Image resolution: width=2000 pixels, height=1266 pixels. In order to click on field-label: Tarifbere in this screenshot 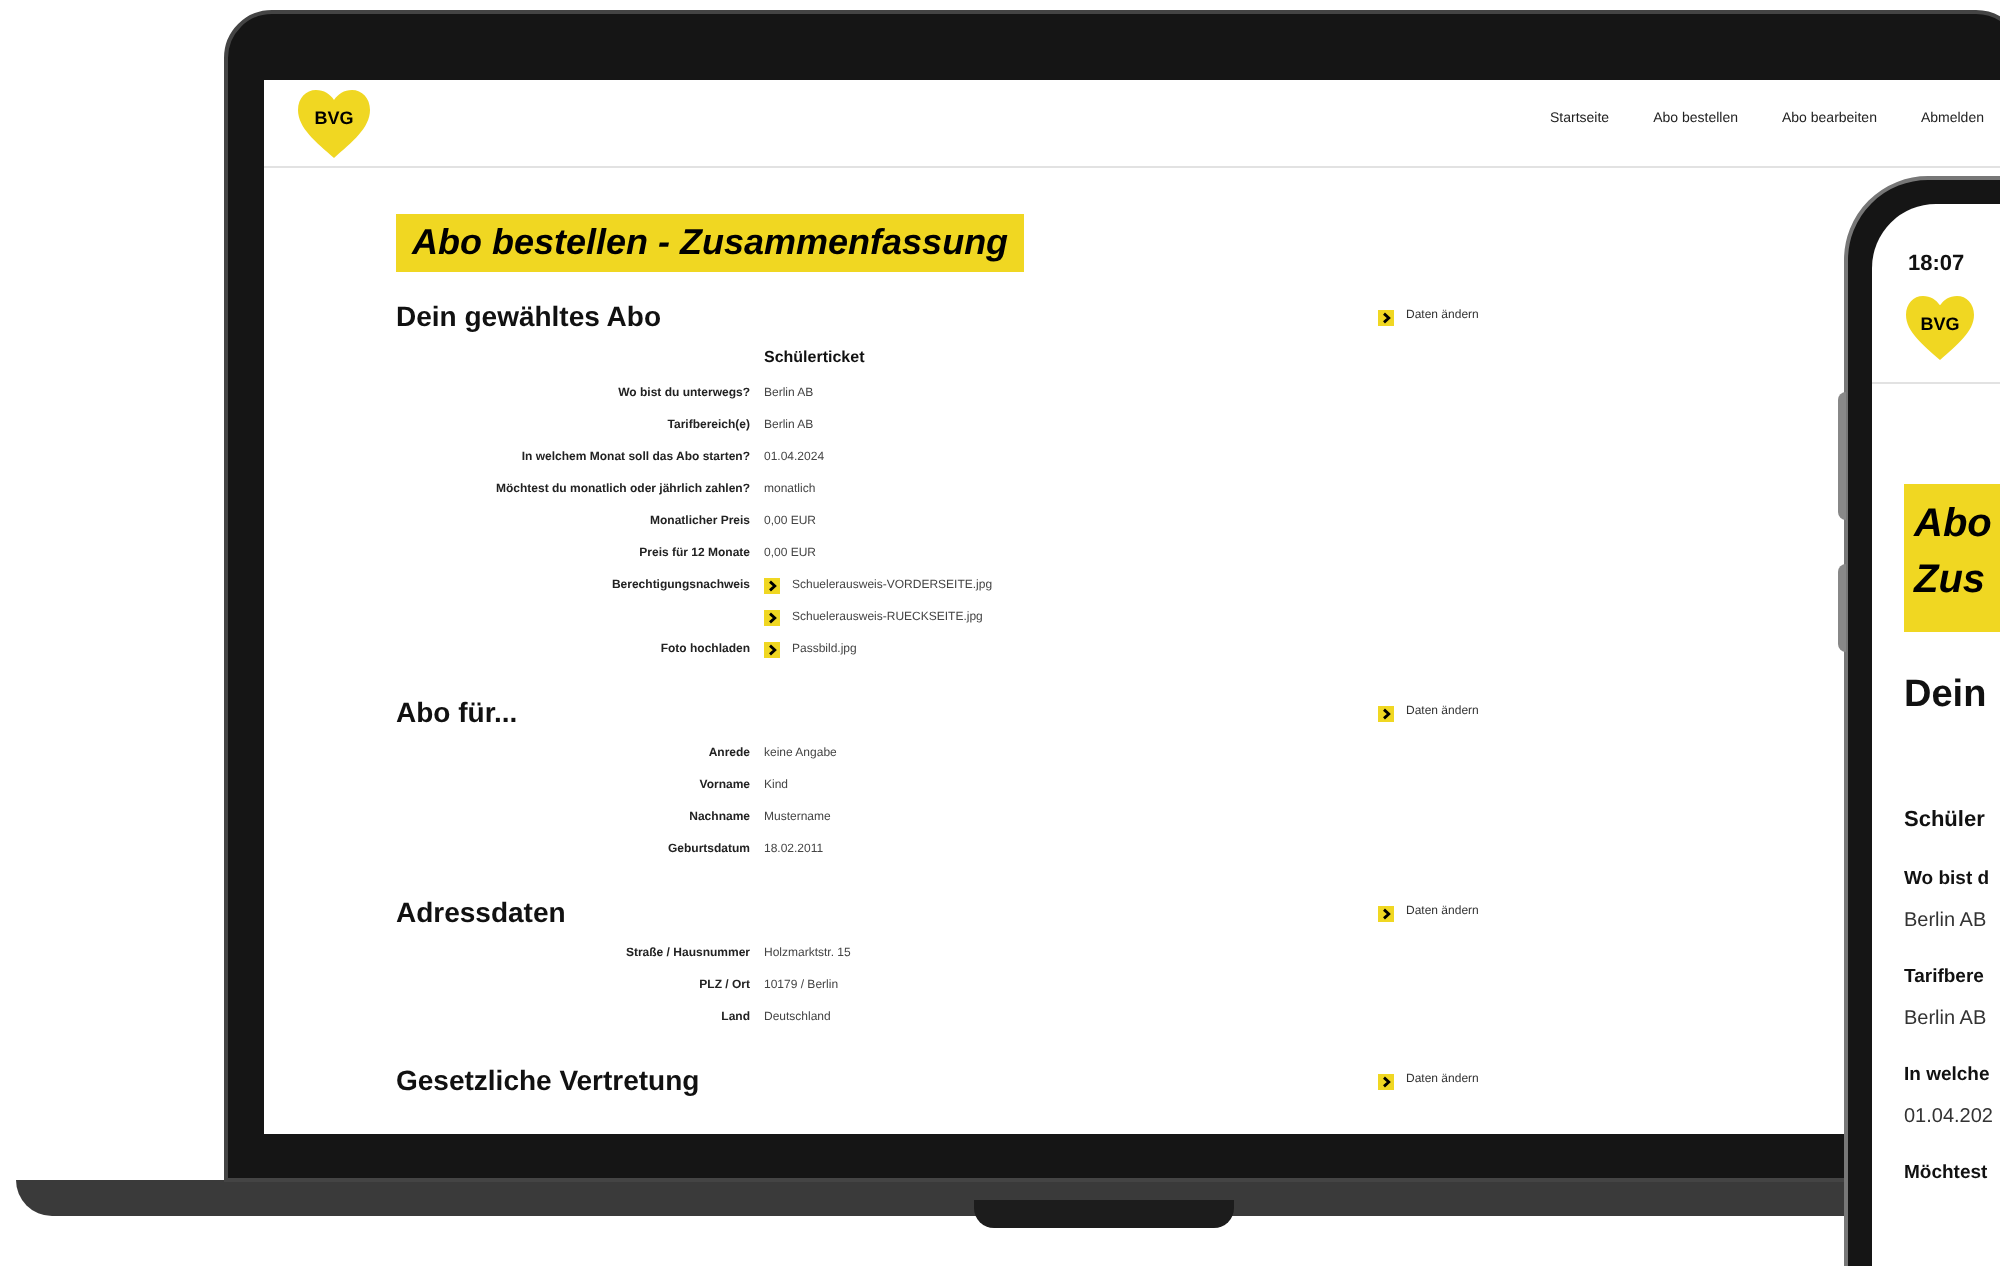, I will do `click(1945, 977)`.